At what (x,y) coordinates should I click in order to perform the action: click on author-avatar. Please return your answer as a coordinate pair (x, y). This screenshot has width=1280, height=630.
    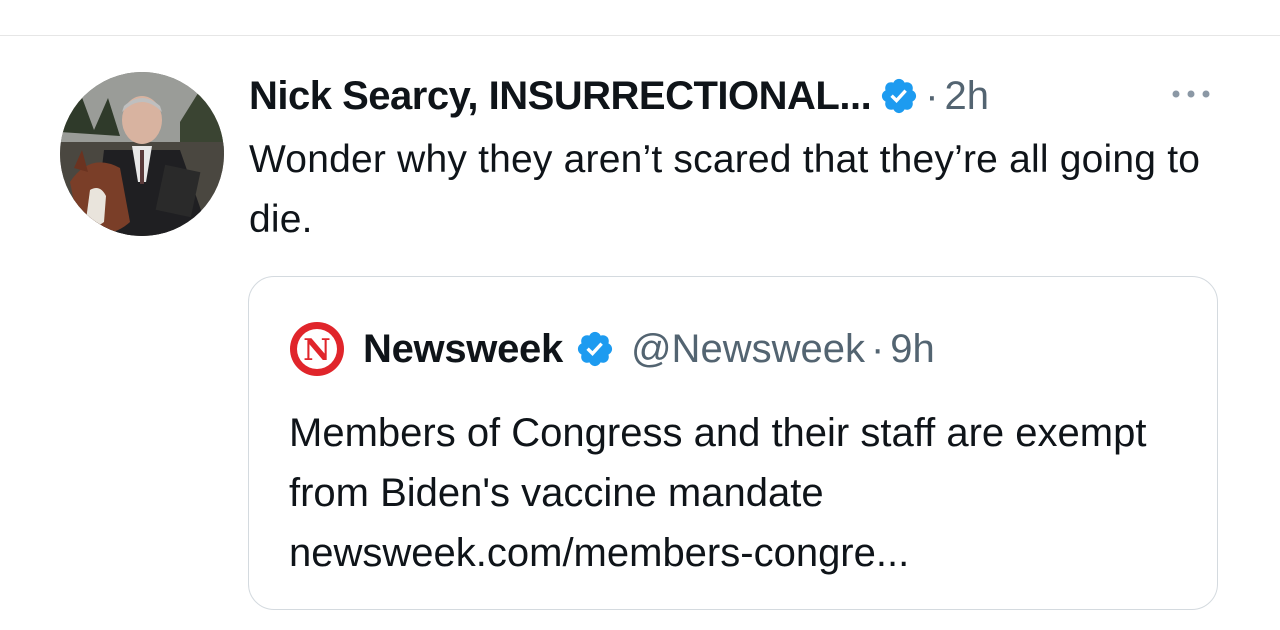
    Looking at the image, I should click on (142, 154).